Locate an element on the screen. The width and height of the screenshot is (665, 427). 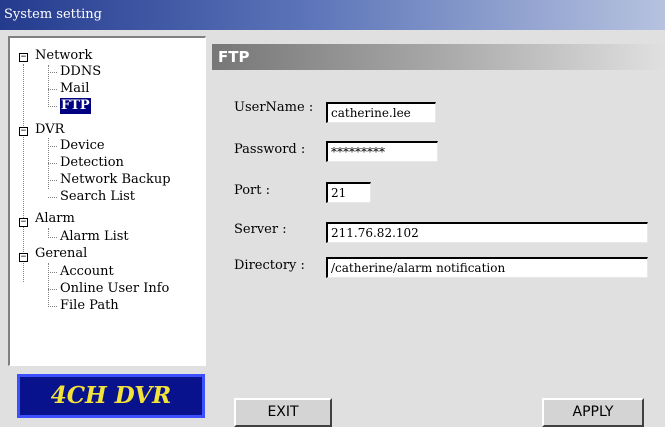
apply-button: APPLY is located at coordinates (593, 412).